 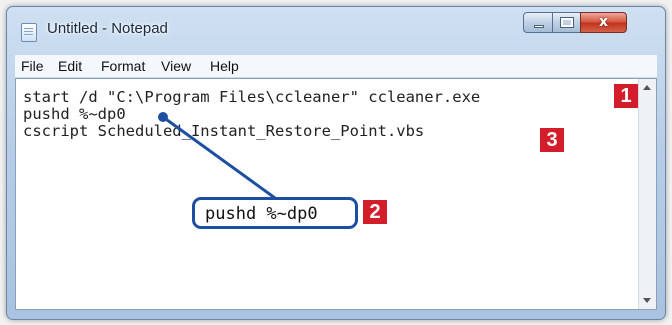 I want to click on badge-2: 2, so click(x=375, y=212).